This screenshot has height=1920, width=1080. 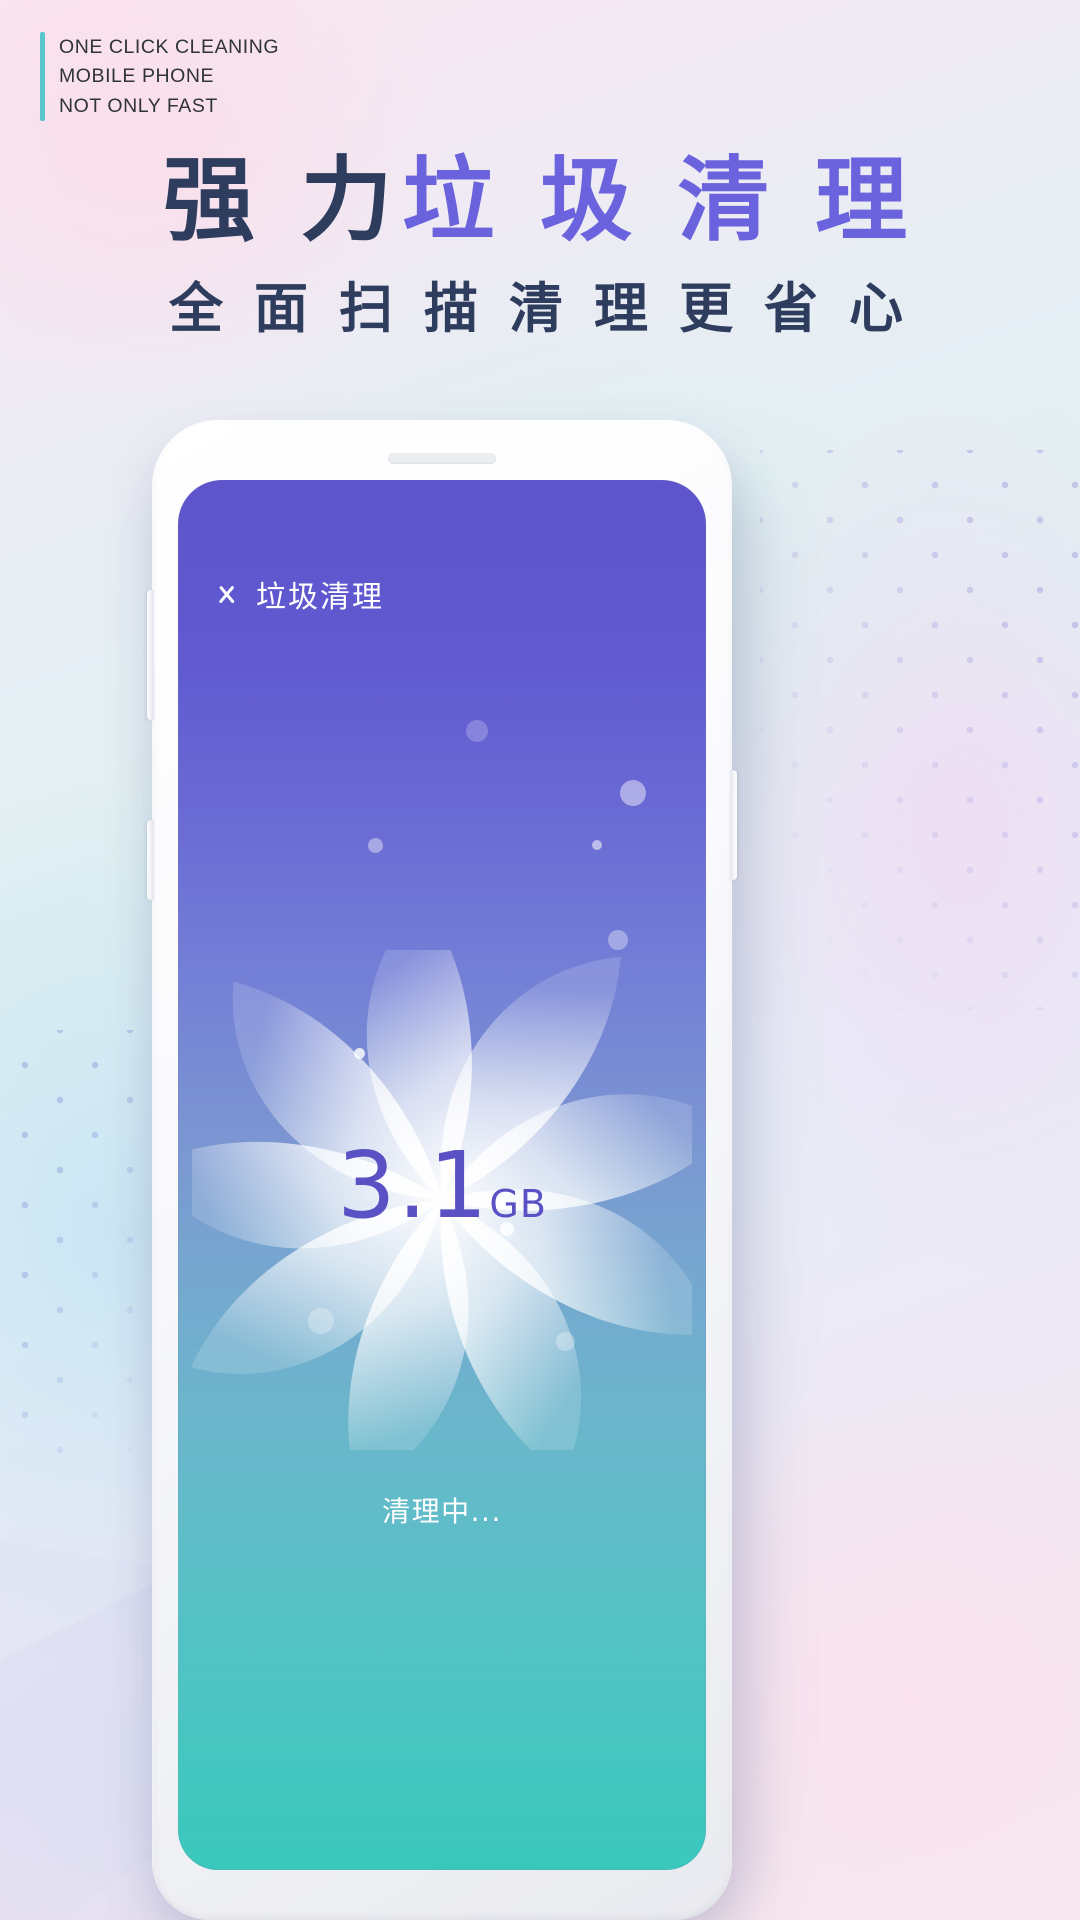 What do you see at coordinates (442, 594) in the screenshot?
I see `app-header: 垃圾清理` at bounding box center [442, 594].